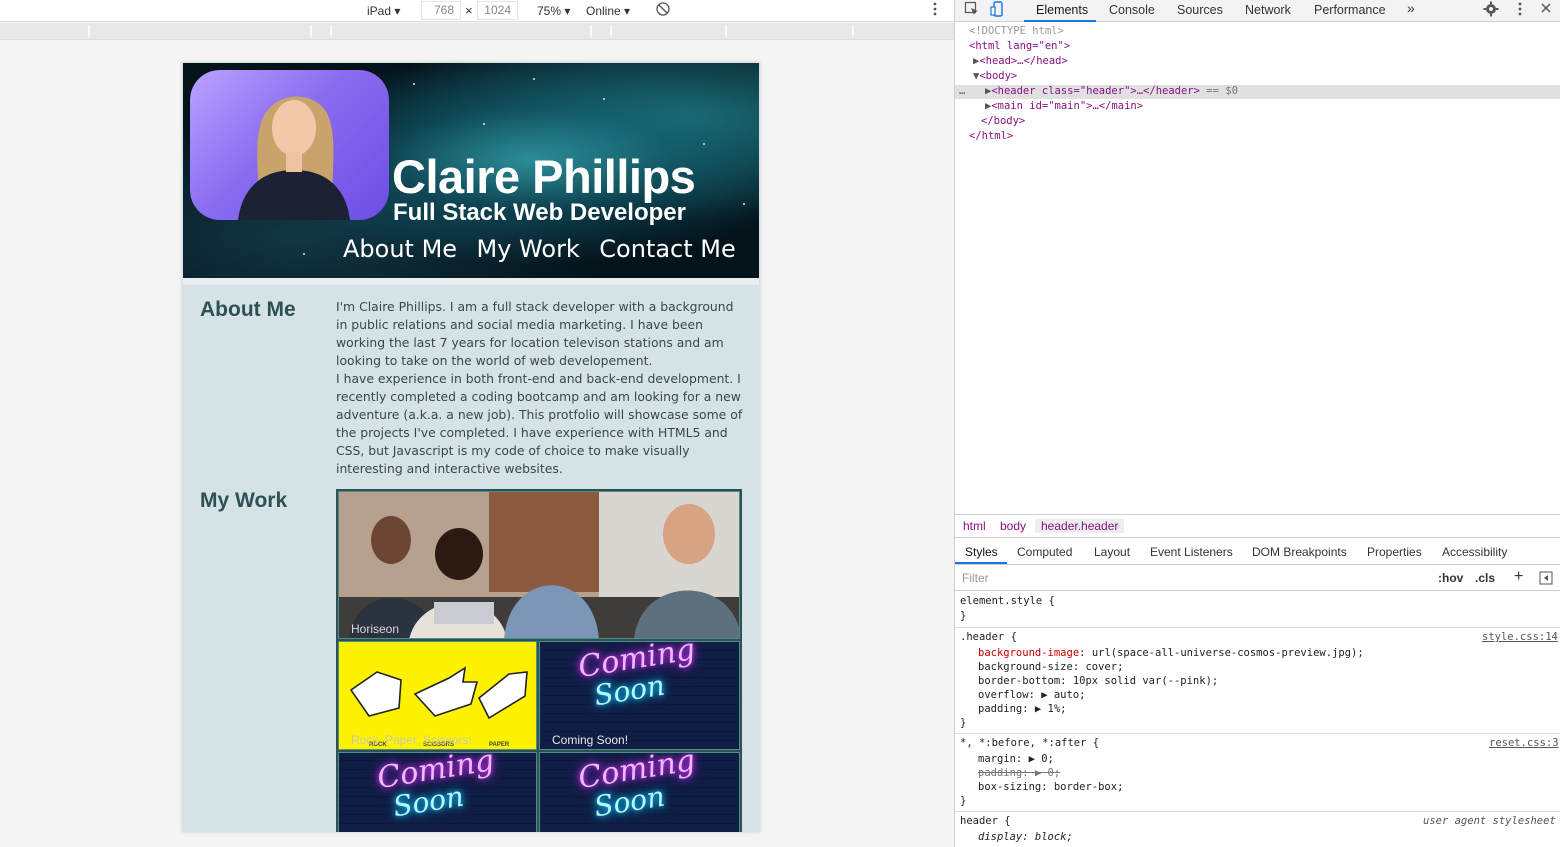 Image resolution: width=1560 pixels, height=847 pixels. Describe the element at coordinates (991, 136) in the screenshot. I see `dom-html-close: </html>` at that location.